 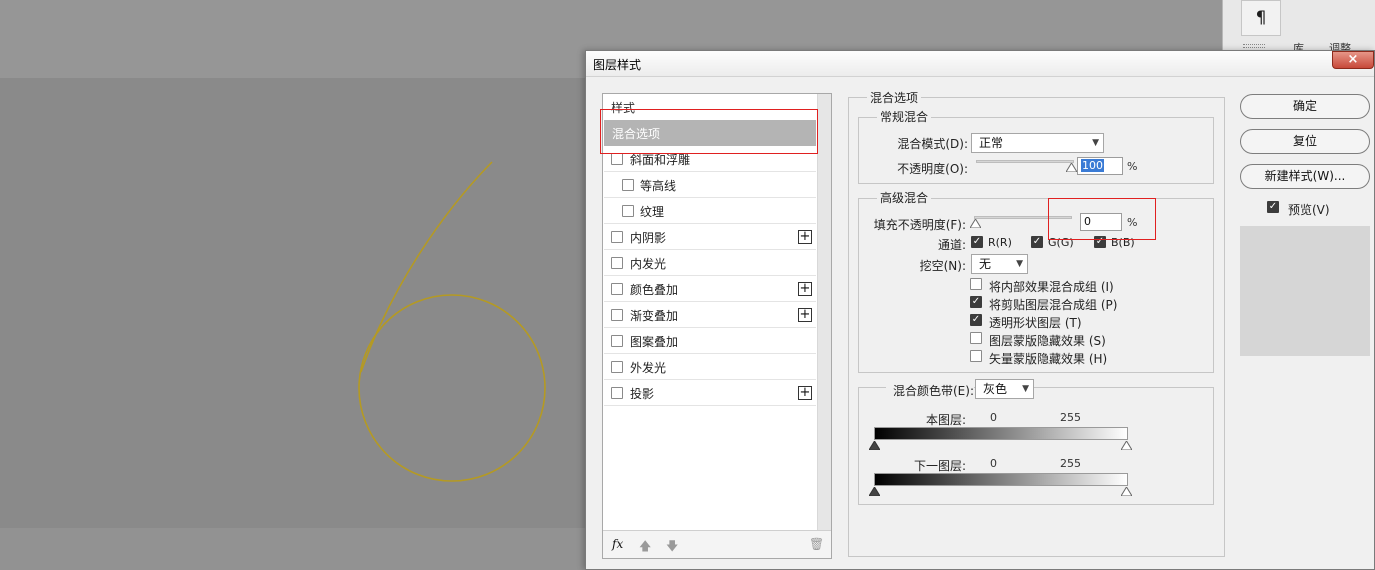 I want to click on style-item-label: 颜色叠加, so click(x=654, y=290).